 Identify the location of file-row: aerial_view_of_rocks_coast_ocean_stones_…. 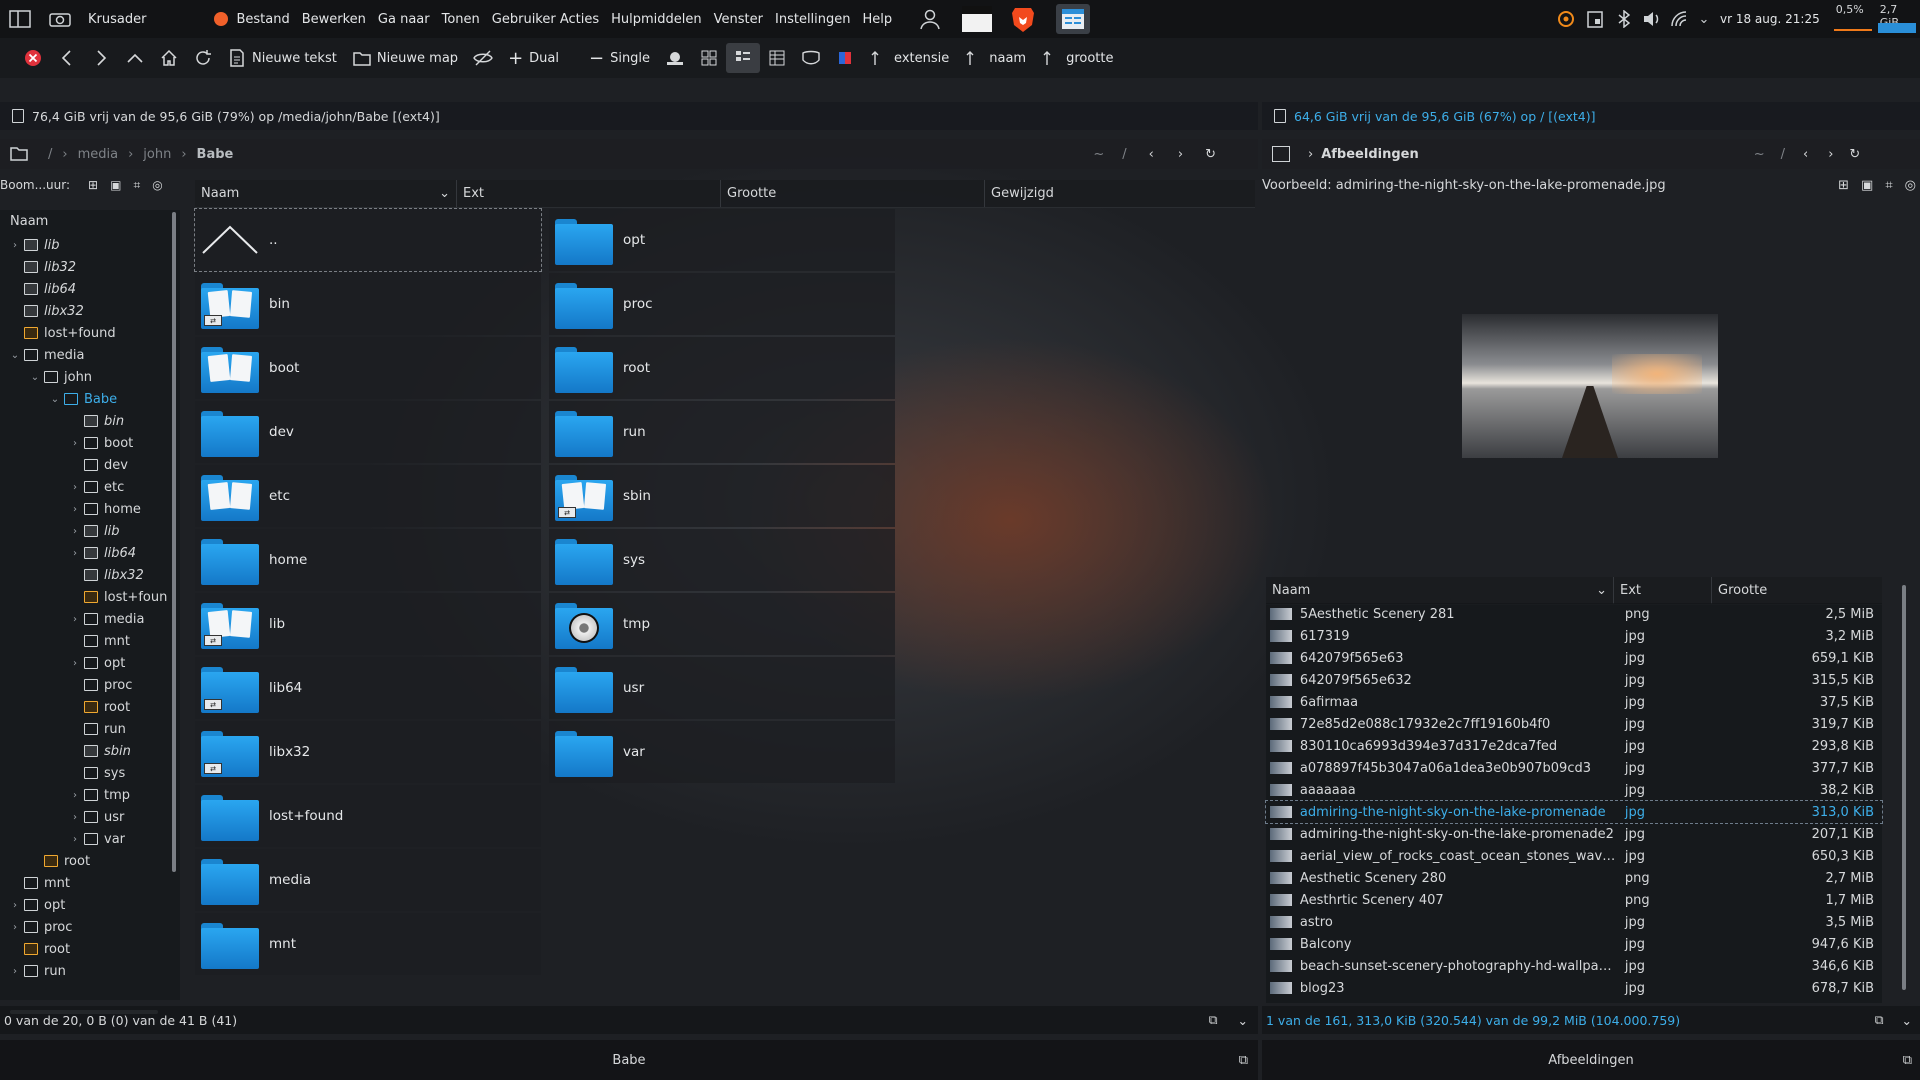
(1574, 856).